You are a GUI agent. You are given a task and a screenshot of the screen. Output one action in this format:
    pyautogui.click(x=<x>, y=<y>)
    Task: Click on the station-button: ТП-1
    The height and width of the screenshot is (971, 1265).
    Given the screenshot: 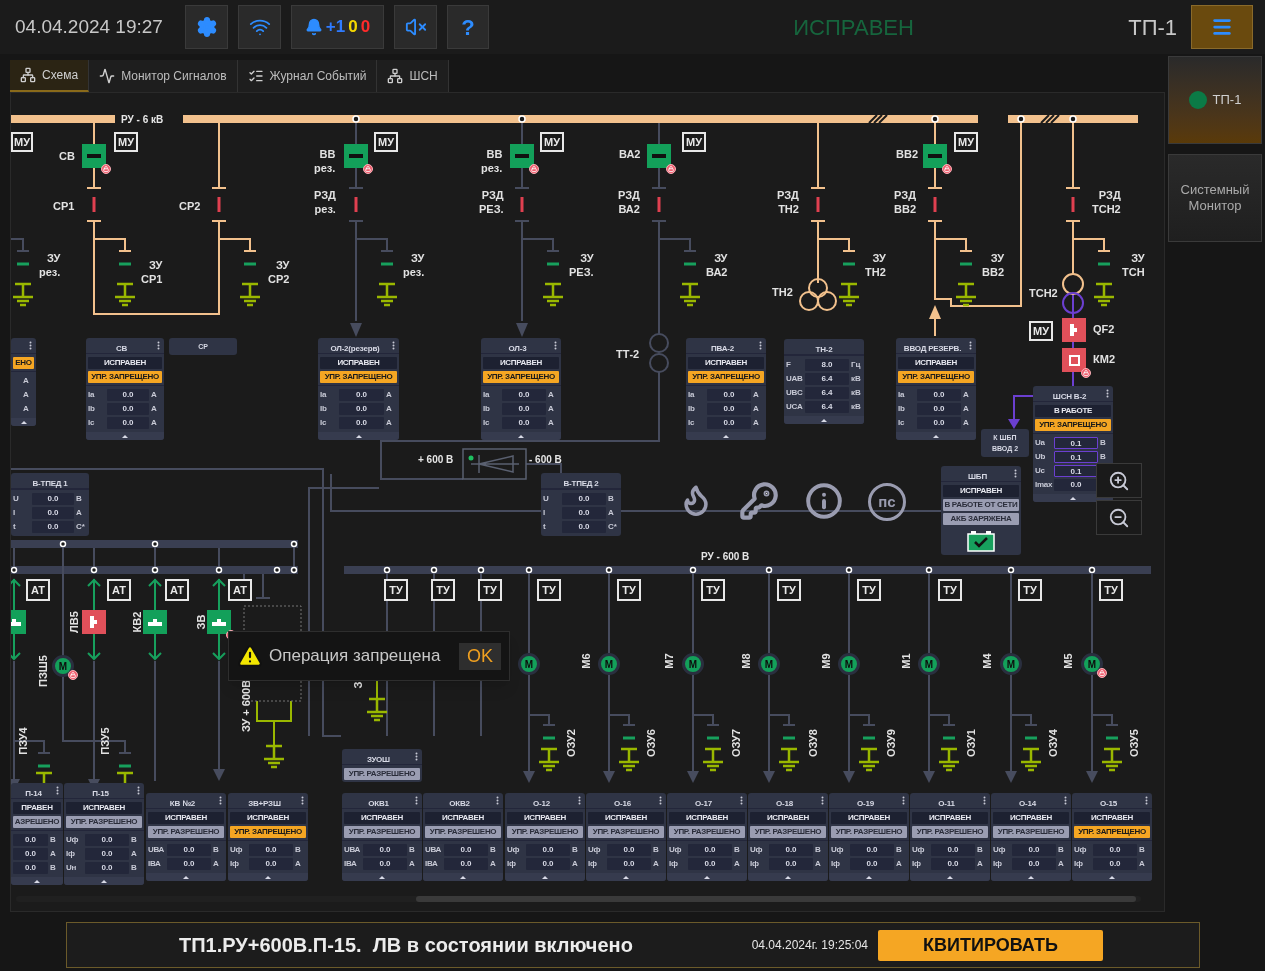 What is the action you would take?
    pyautogui.click(x=1215, y=100)
    